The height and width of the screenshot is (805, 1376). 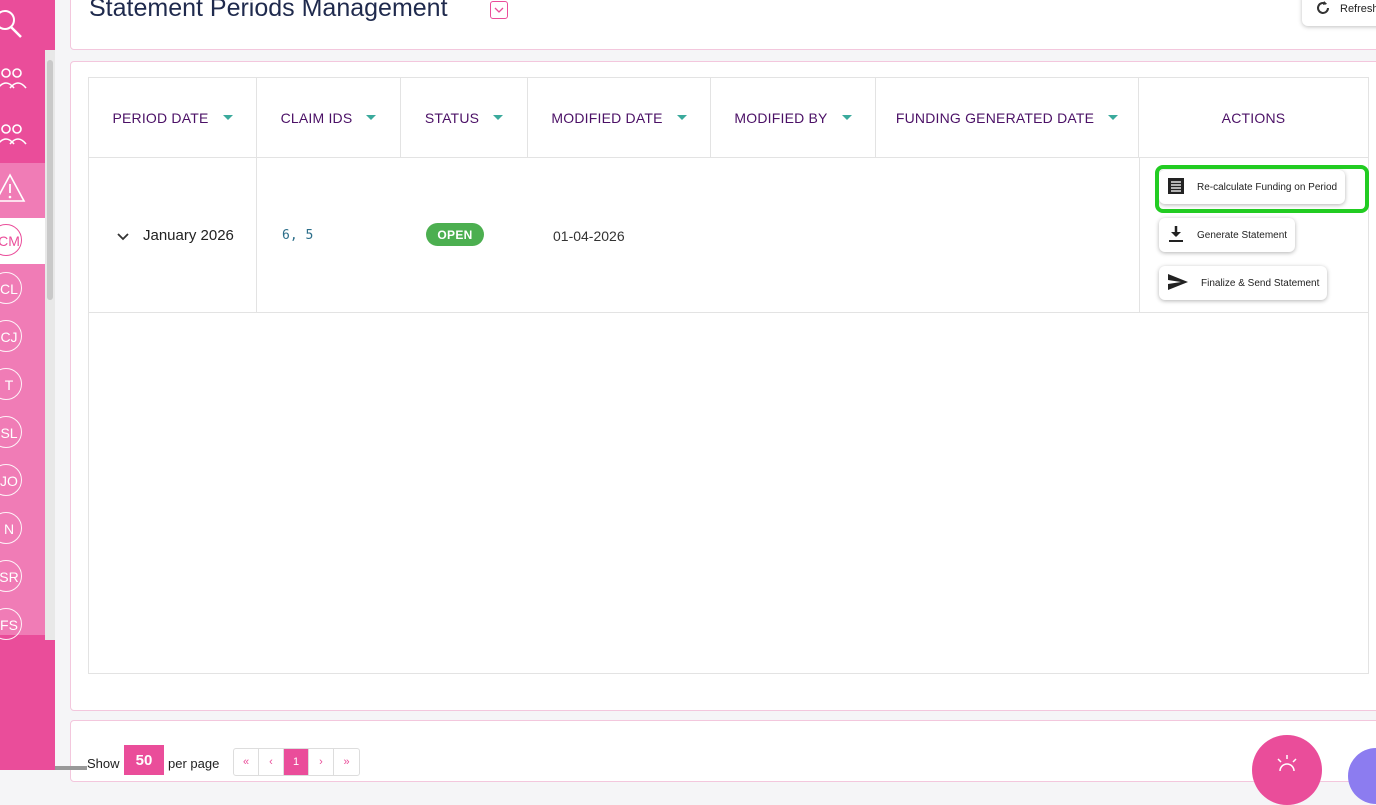 I want to click on chevron-down-icon, so click(x=499, y=10).